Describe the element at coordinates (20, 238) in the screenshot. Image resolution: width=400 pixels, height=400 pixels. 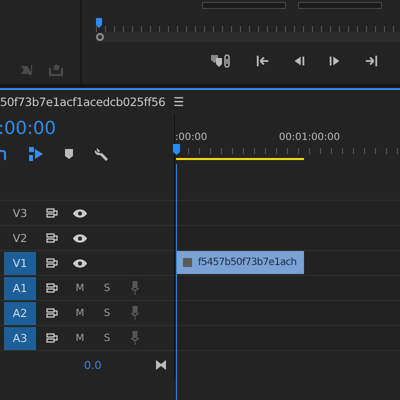
I see `track-label: V2` at that location.